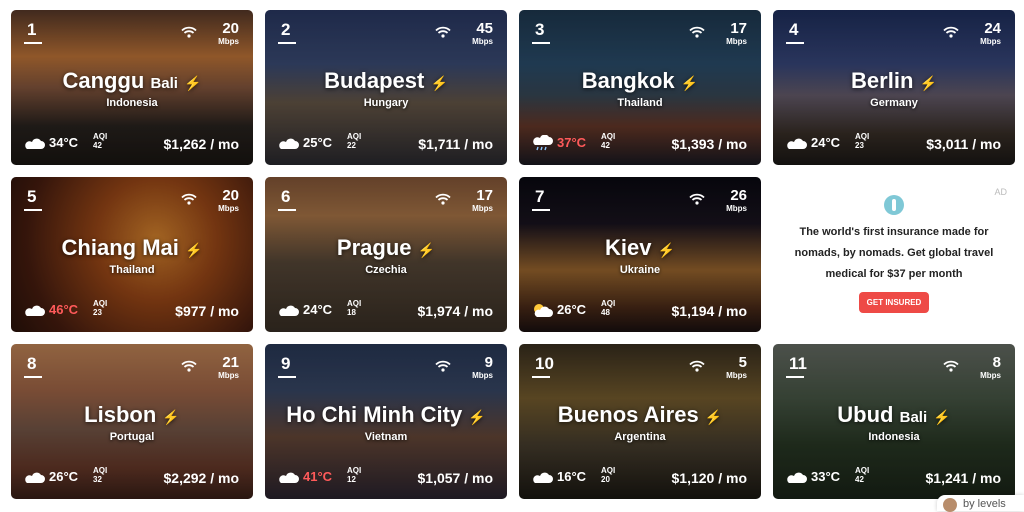 This screenshot has width=1024, height=512. I want to click on rank-number: 4, so click(794, 29).